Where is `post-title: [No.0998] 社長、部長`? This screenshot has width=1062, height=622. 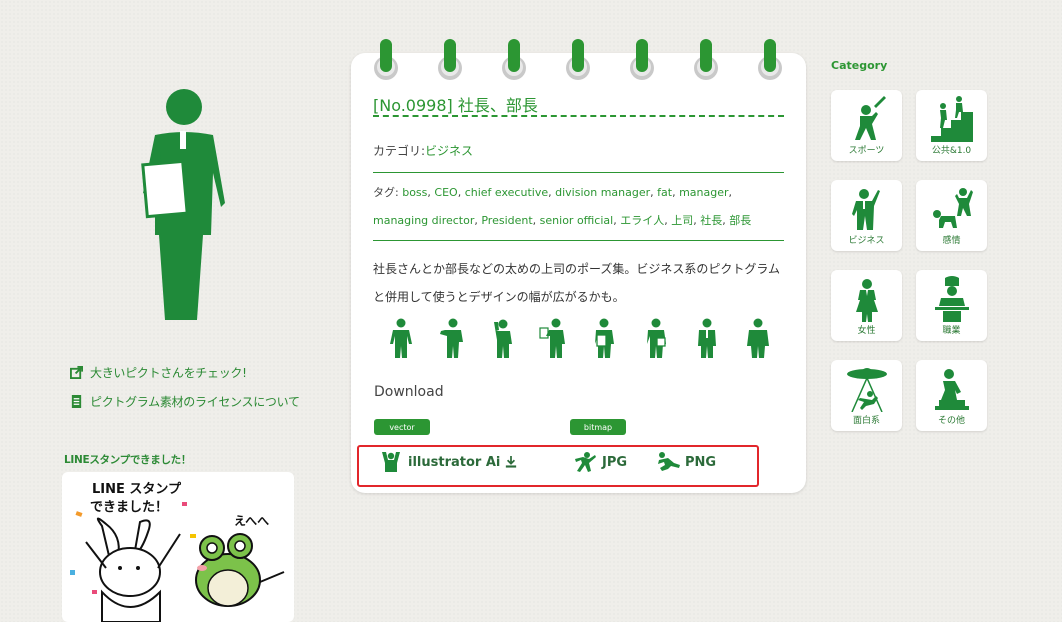 post-title: [No.0998] 社長、部長 is located at coordinates (455, 105).